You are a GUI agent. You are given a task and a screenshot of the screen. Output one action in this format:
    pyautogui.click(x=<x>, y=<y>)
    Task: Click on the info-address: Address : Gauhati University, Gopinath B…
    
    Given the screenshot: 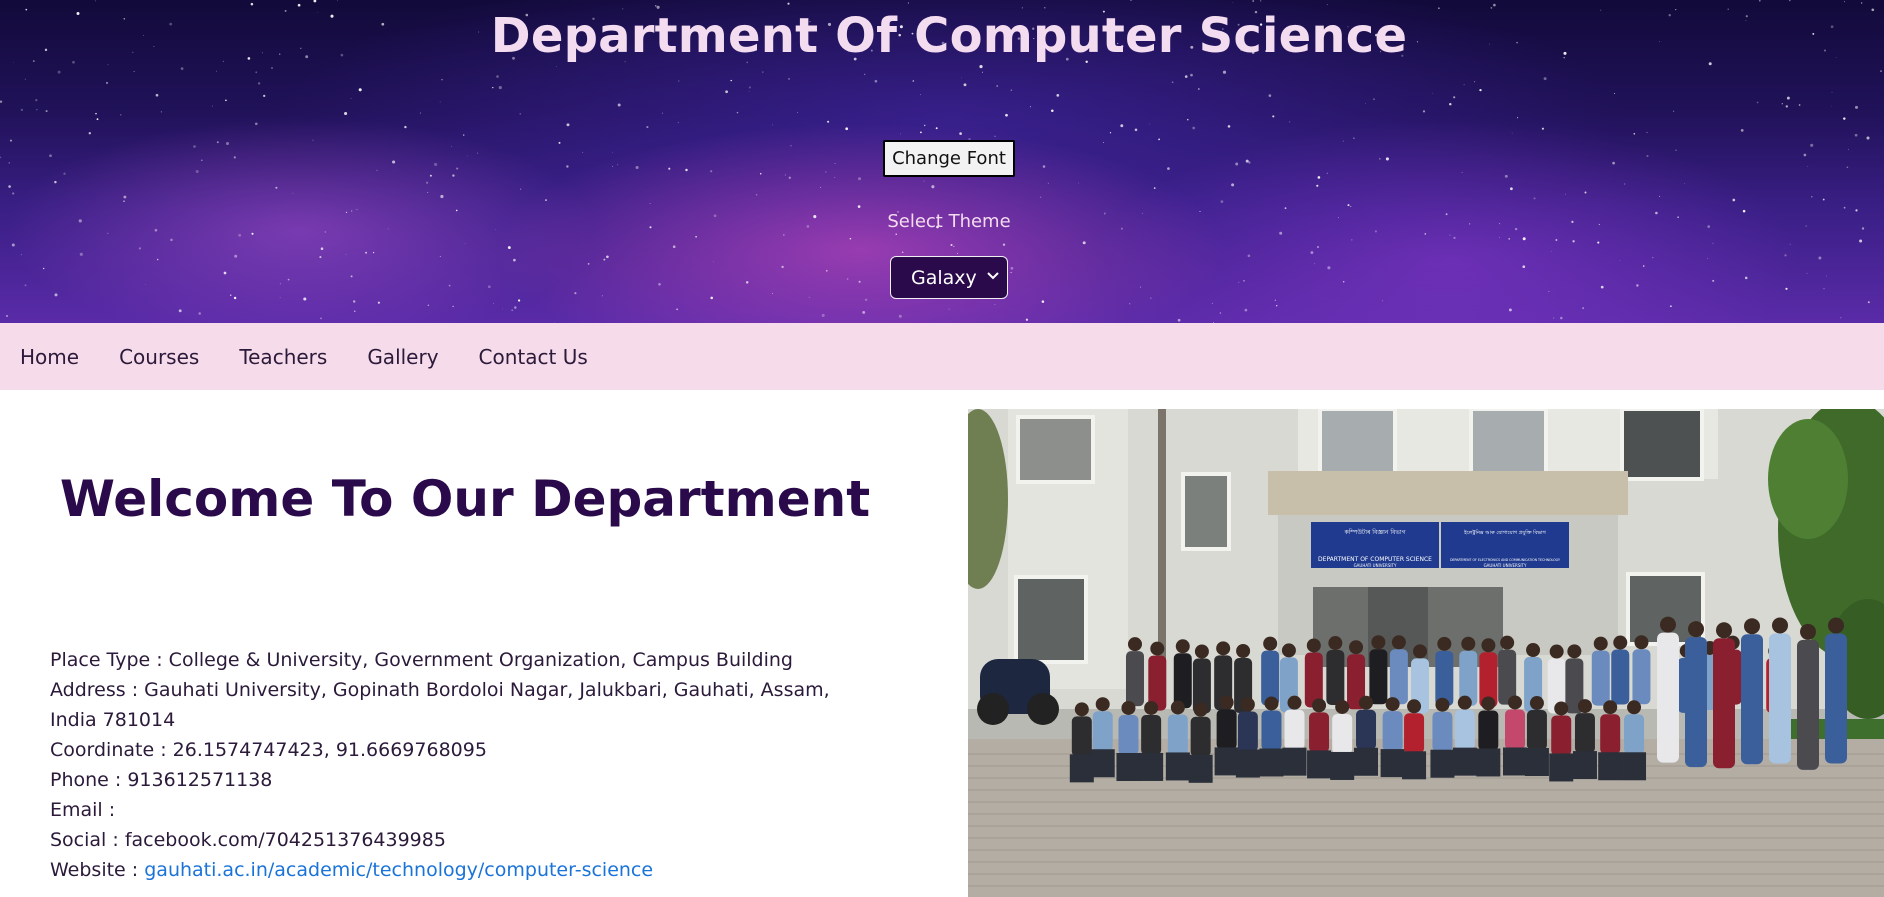 What is the action you would take?
    pyautogui.click(x=440, y=705)
    